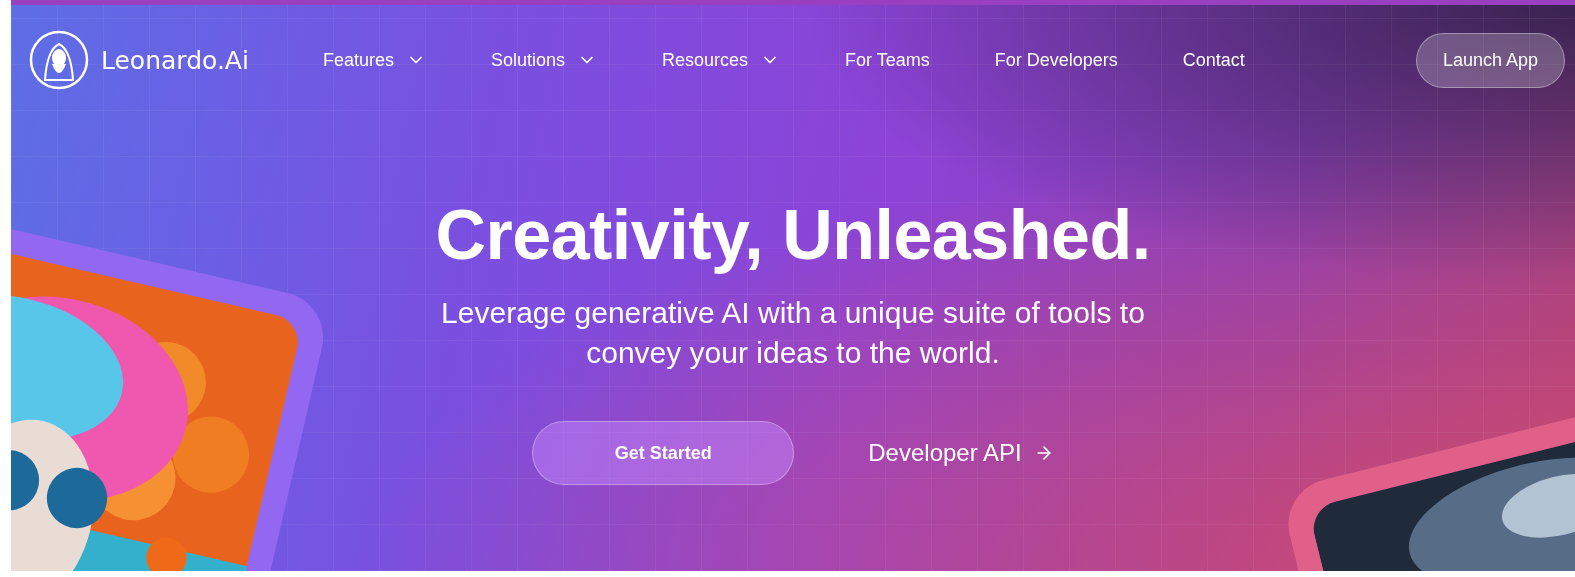 The height and width of the screenshot is (577, 1575). Describe the element at coordinates (543, 60) in the screenshot. I see `nav-dropdown: Solutions` at that location.